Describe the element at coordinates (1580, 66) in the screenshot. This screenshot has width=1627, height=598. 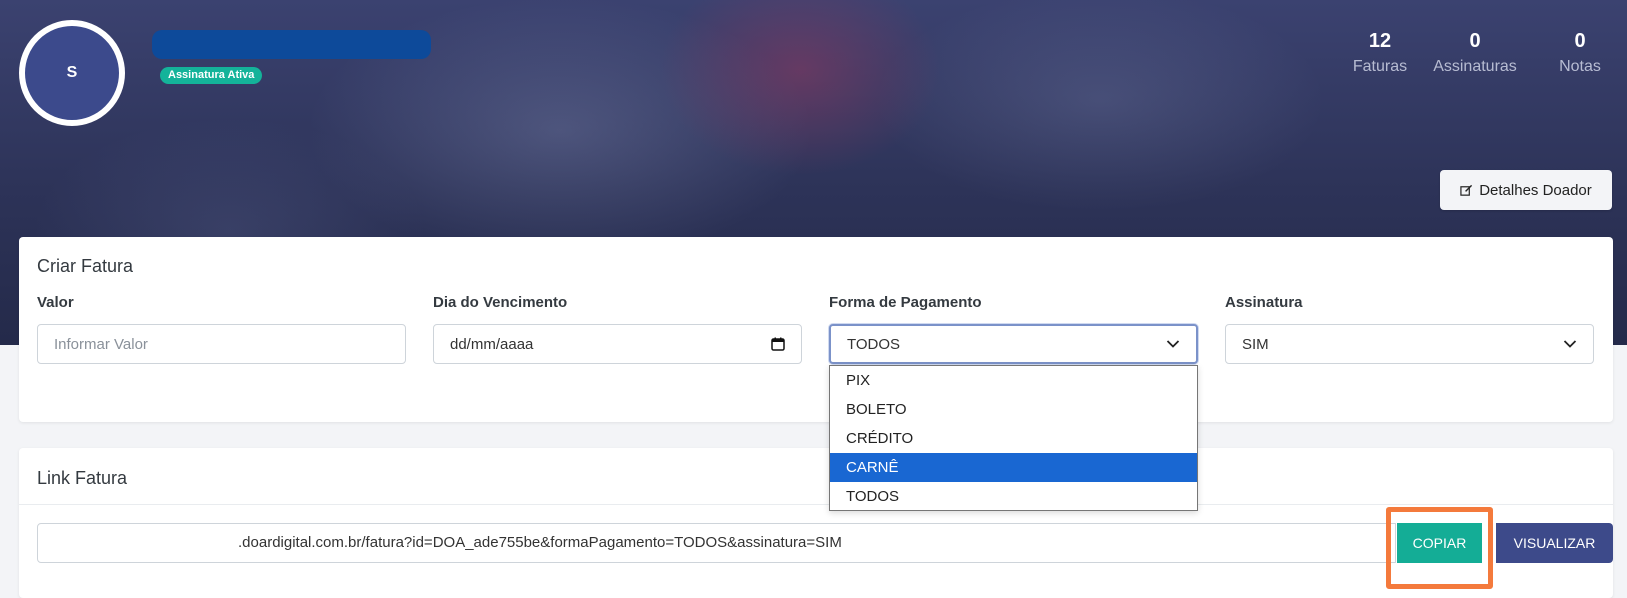
I see `stat-notas-label: Notas` at that location.